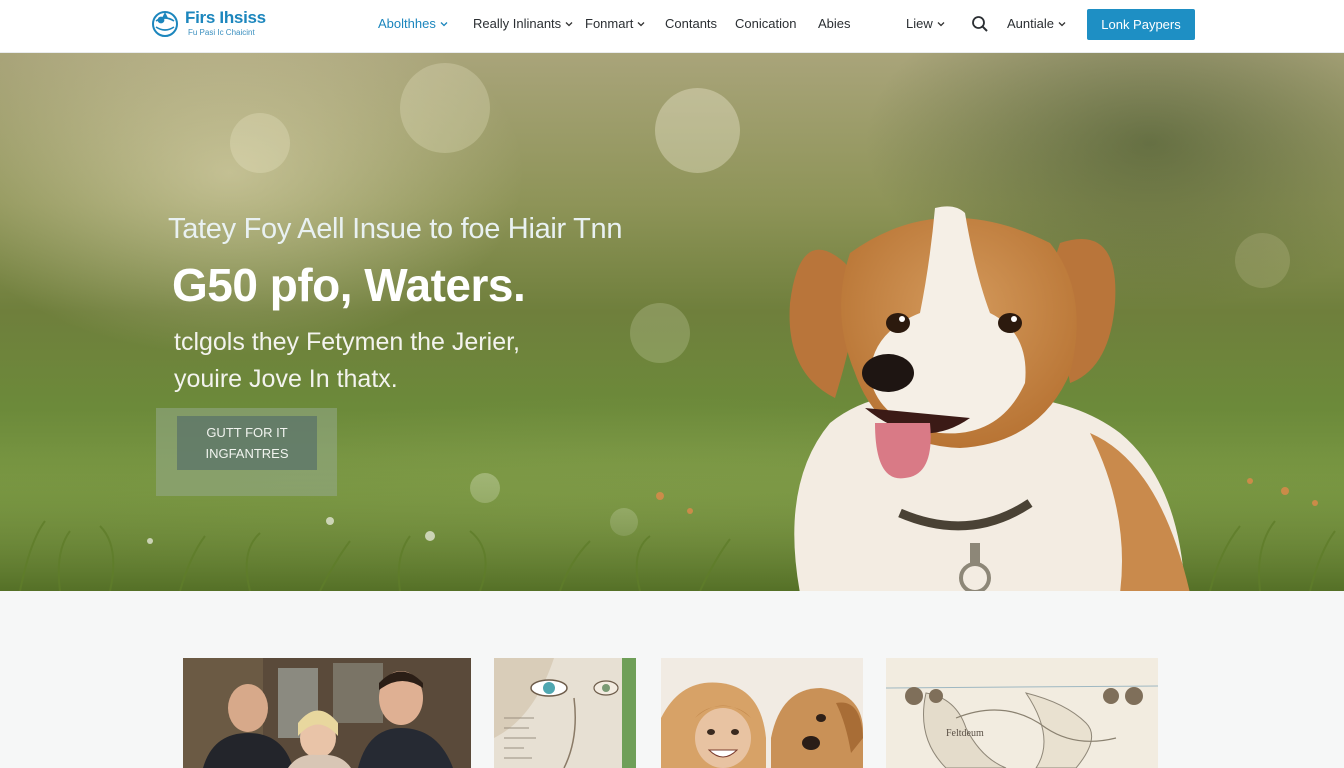 The height and width of the screenshot is (768, 1344). I want to click on search-icon, so click(980, 24).